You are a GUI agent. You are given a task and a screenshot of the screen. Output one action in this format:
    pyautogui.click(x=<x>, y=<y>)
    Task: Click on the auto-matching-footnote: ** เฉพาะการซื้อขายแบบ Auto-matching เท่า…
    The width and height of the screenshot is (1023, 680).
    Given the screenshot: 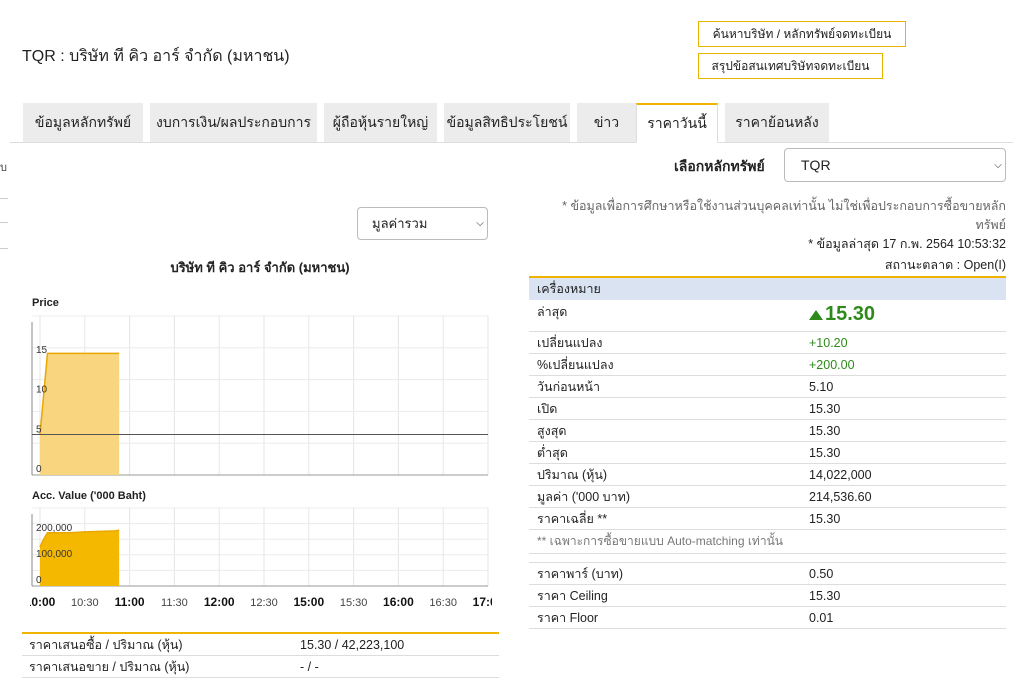 What is the action you would take?
    pyautogui.click(x=767, y=542)
    